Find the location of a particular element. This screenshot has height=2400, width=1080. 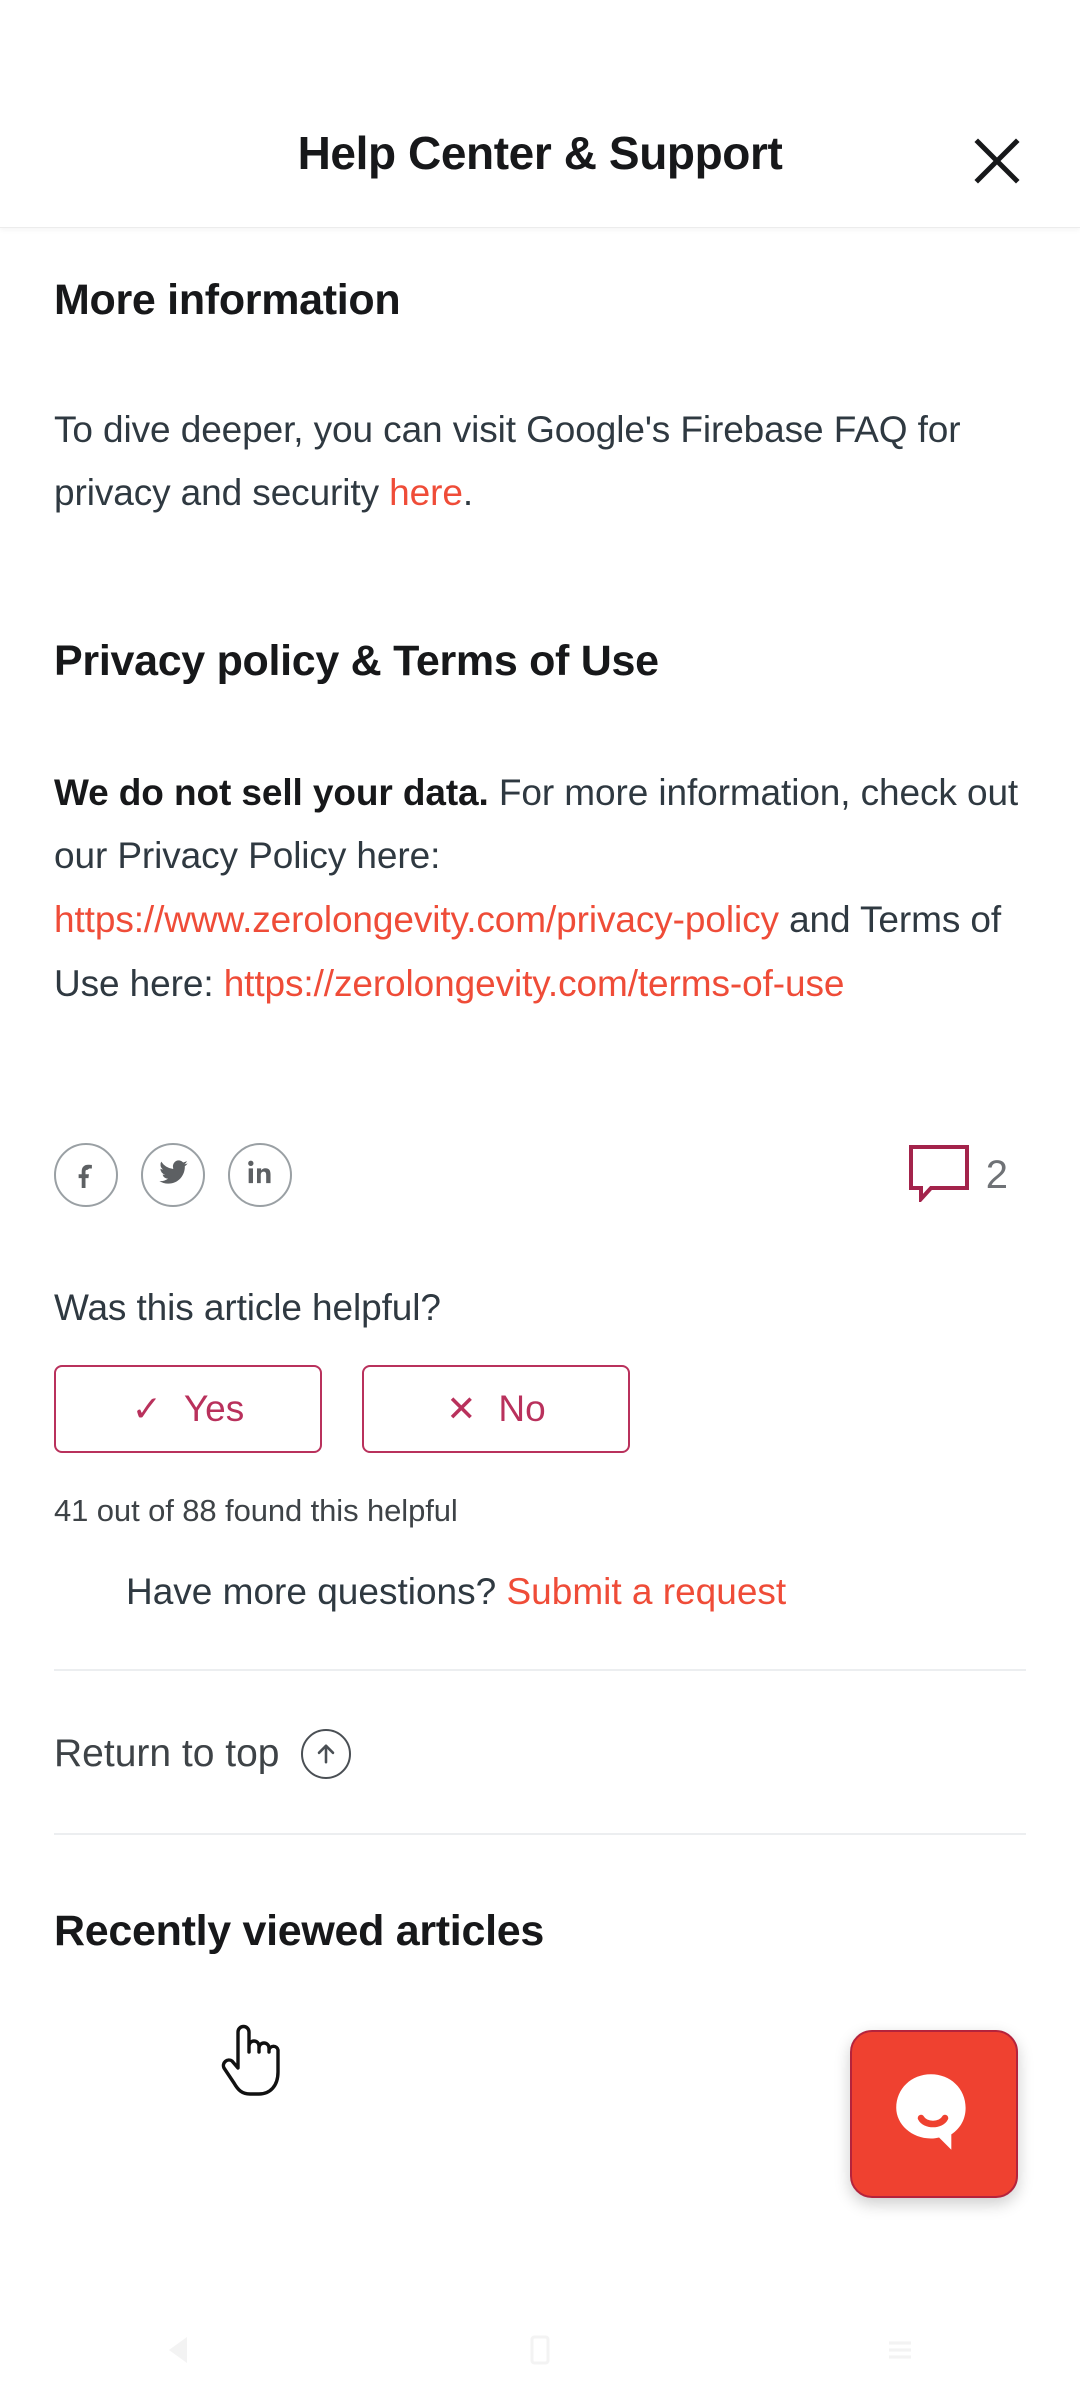

comment-group: 2 is located at coordinates (958, 1175).